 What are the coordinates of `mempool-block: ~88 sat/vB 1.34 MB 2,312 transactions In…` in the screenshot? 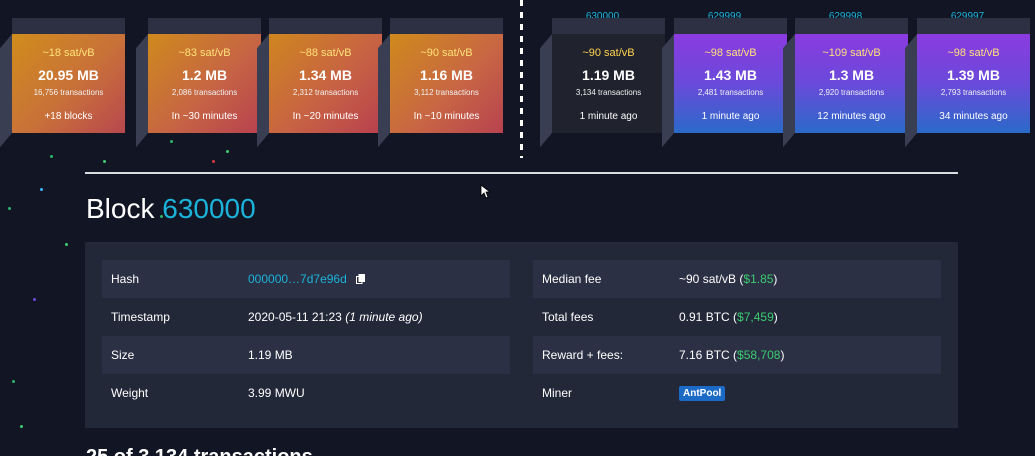 It's located at (319, 83).